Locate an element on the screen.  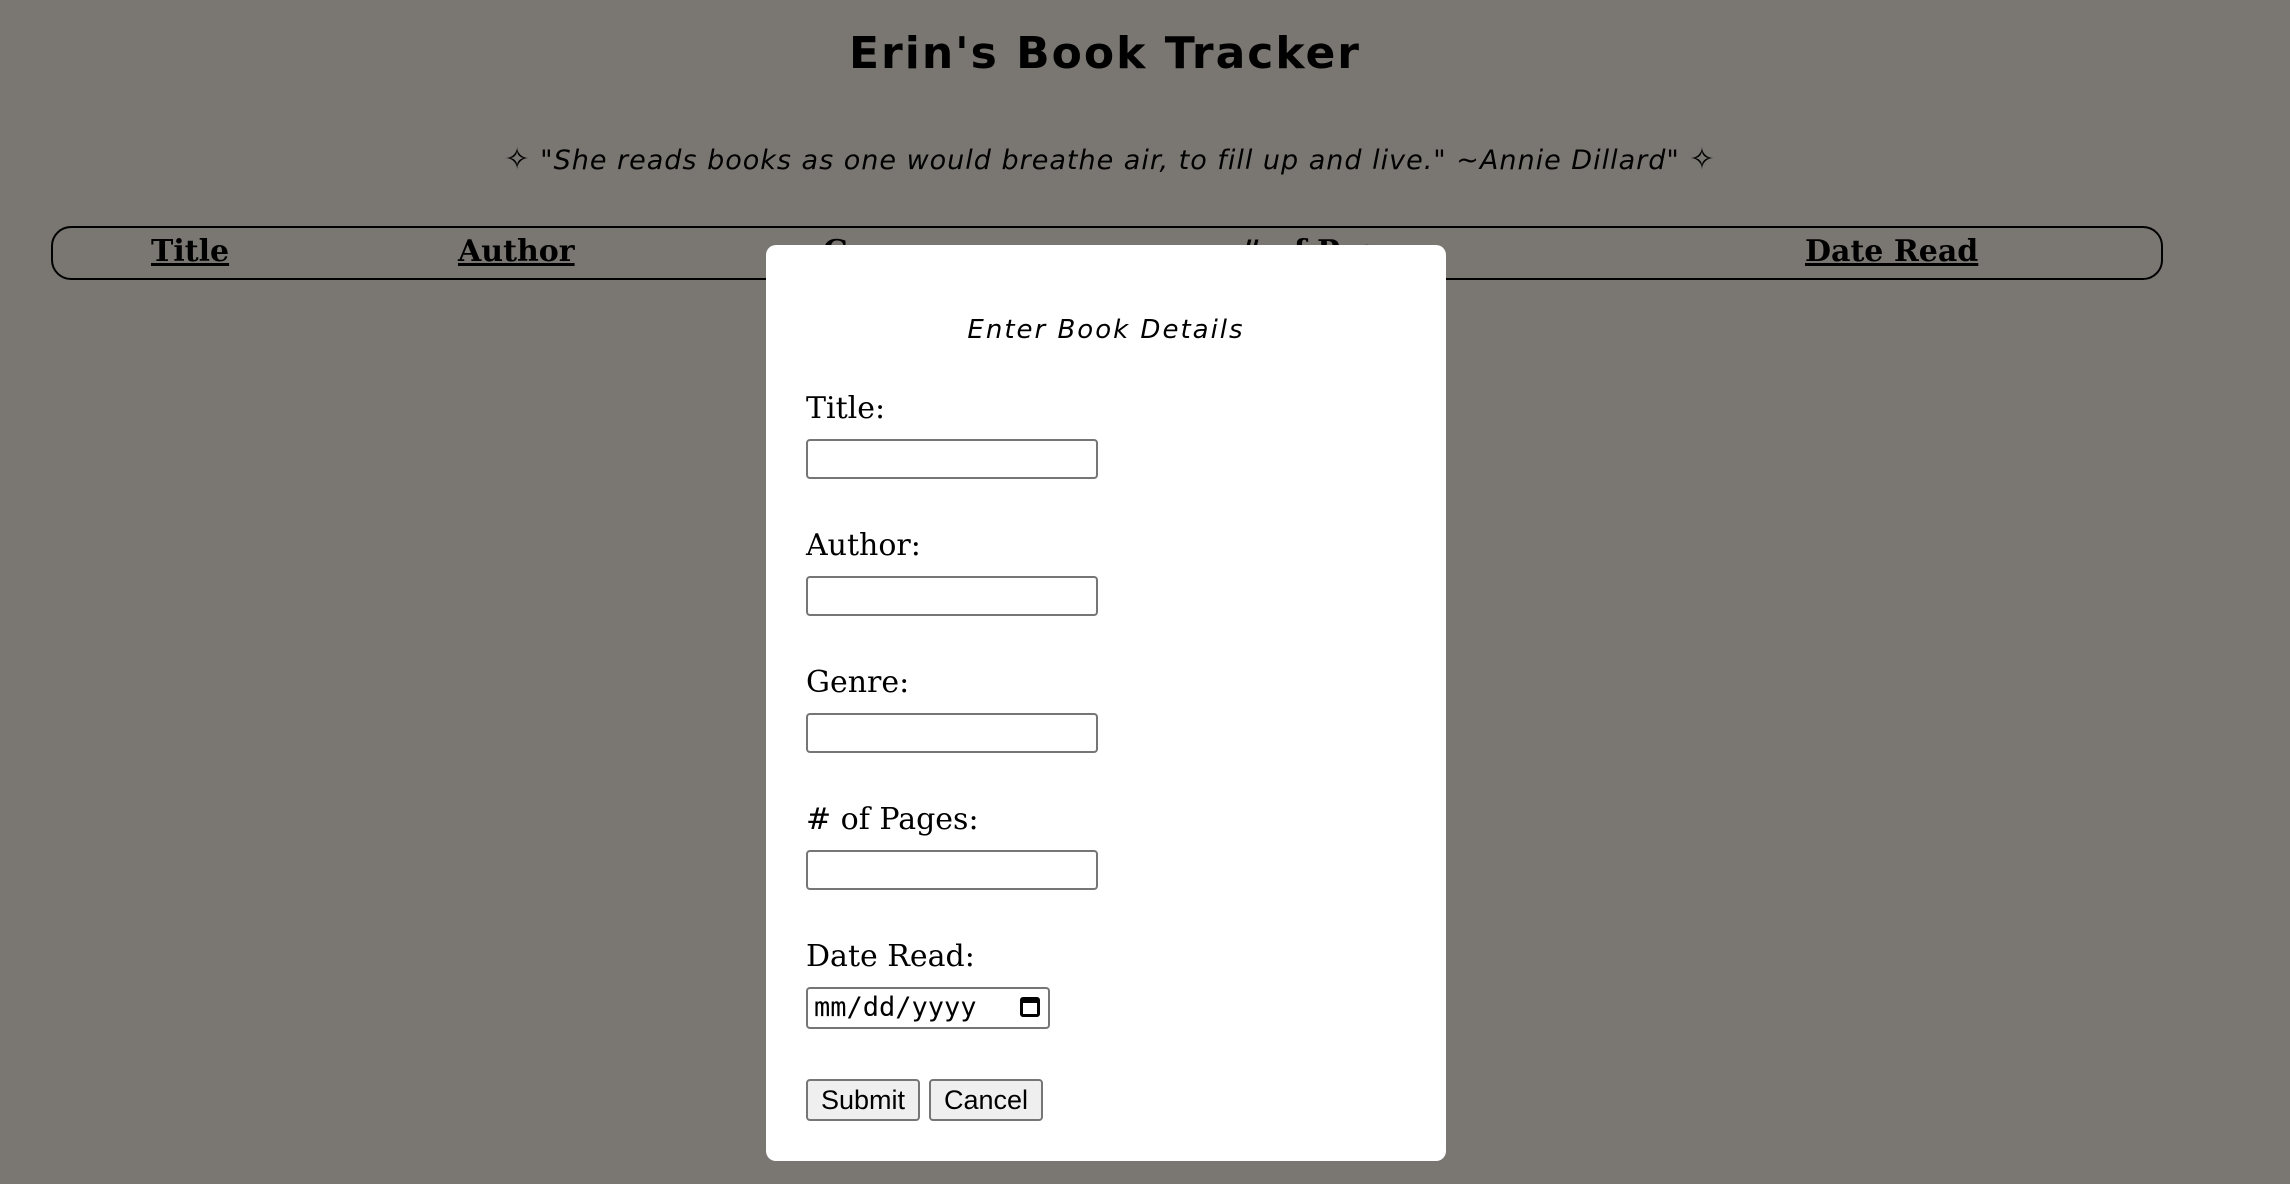
author-input is located at coordinates (952, 596).